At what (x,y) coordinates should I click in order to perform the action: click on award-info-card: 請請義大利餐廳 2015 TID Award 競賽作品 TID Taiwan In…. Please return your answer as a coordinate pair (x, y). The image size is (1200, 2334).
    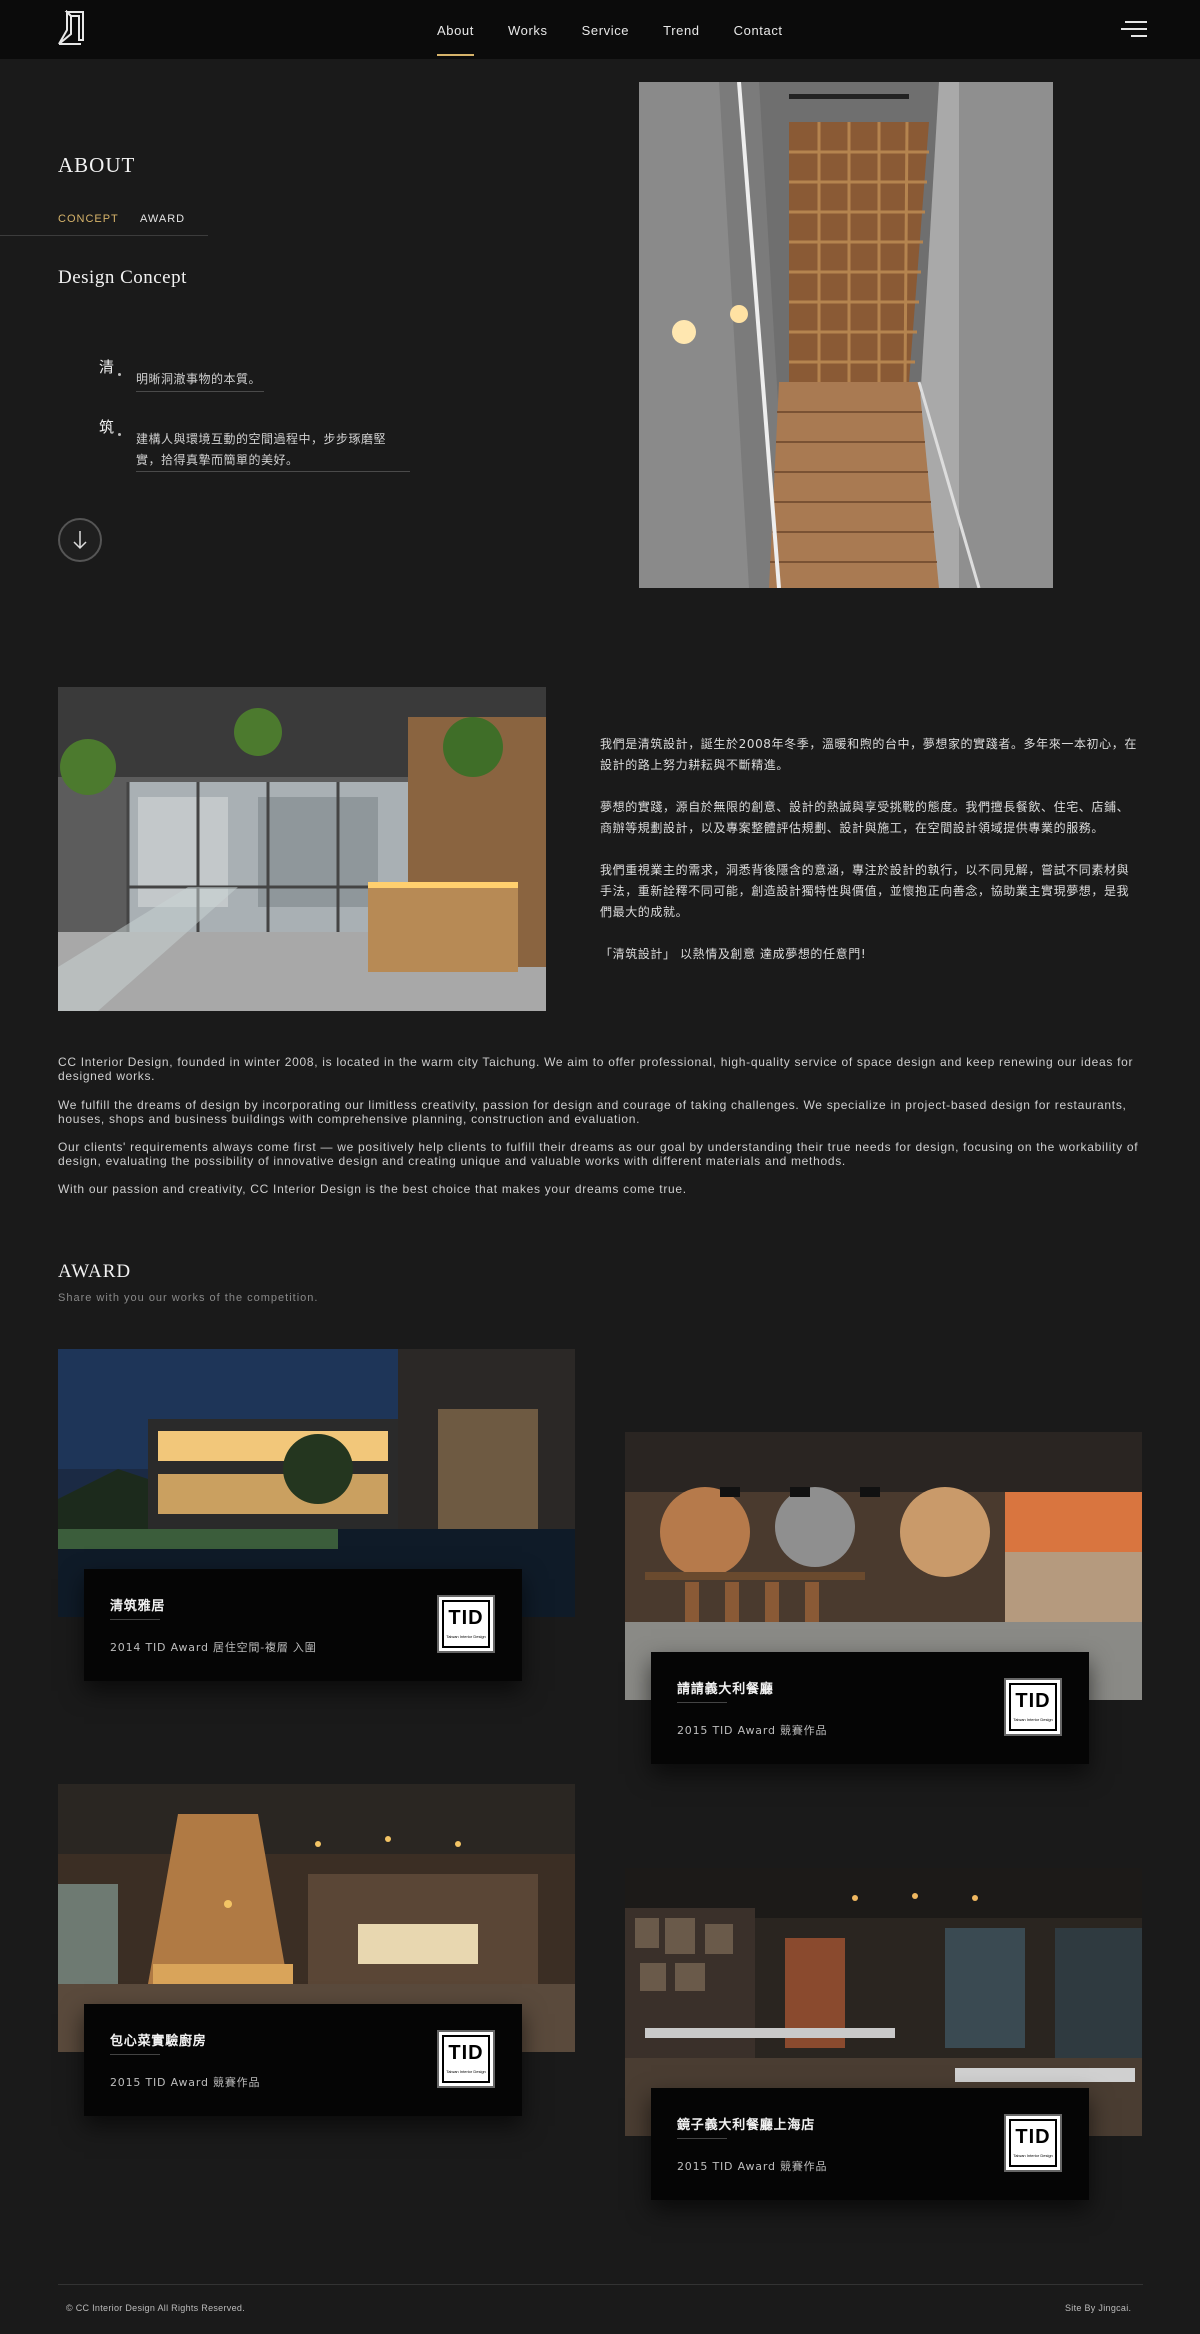
    Looking at the image, I should click on (870, 1708).